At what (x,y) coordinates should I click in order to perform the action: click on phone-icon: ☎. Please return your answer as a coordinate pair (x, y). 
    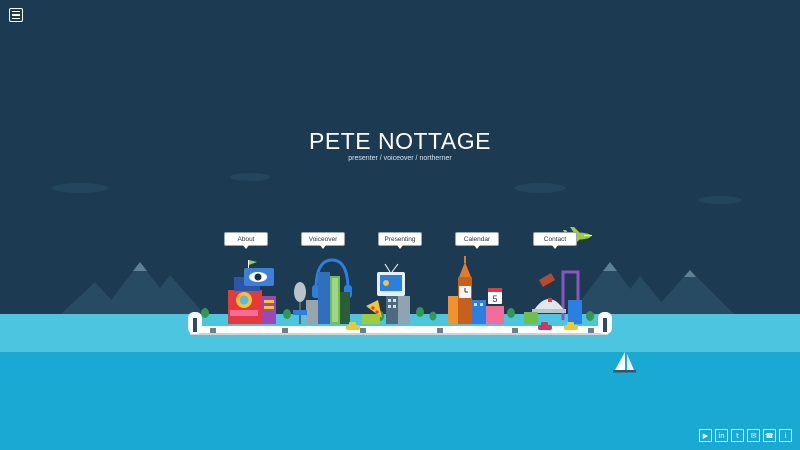
    Looking at the image, I should click on (769, 435).